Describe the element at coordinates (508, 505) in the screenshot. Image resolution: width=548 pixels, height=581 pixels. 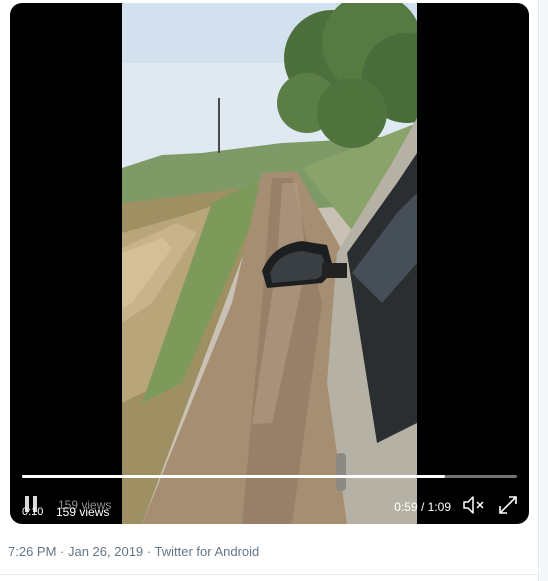
I see `expand-icon` at that location.